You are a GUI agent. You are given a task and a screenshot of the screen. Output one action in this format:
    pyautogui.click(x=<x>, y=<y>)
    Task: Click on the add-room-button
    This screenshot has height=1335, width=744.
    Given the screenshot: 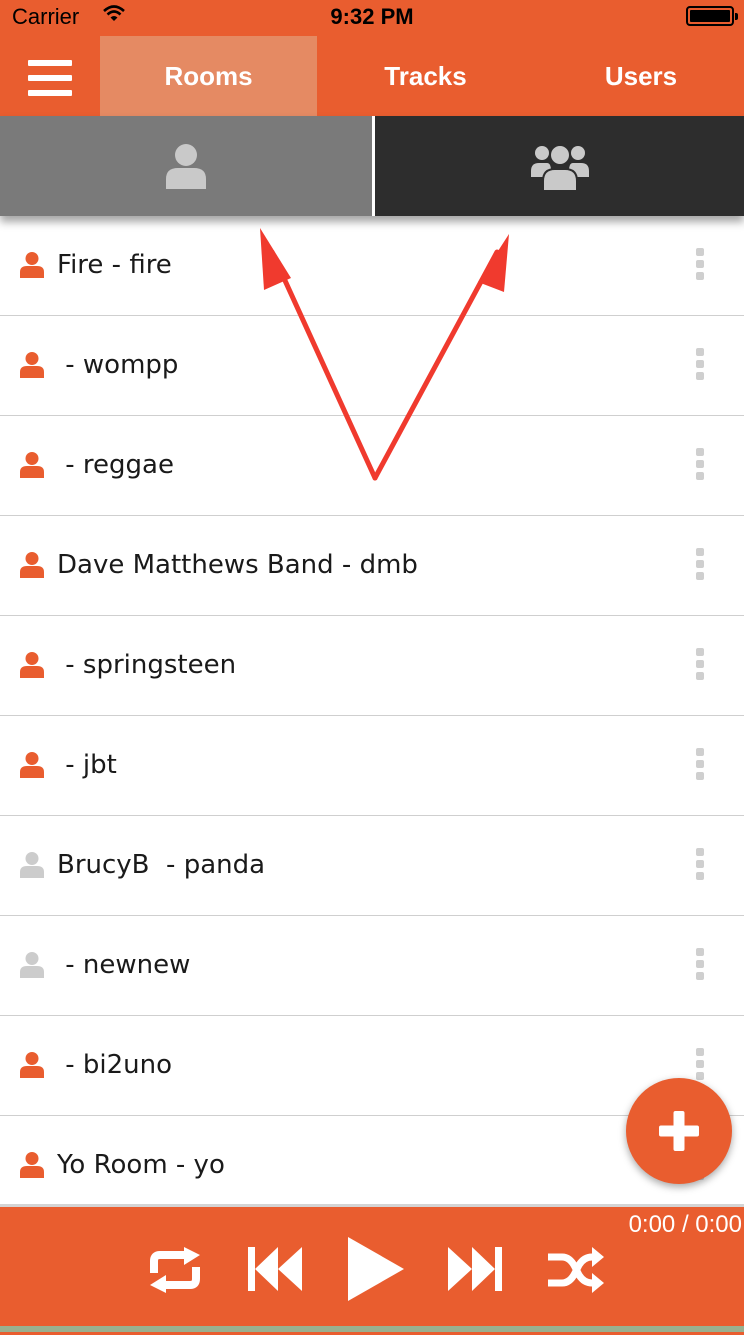 What is the action you would take?
    pyautogui.click(x=679, y=1131)
    